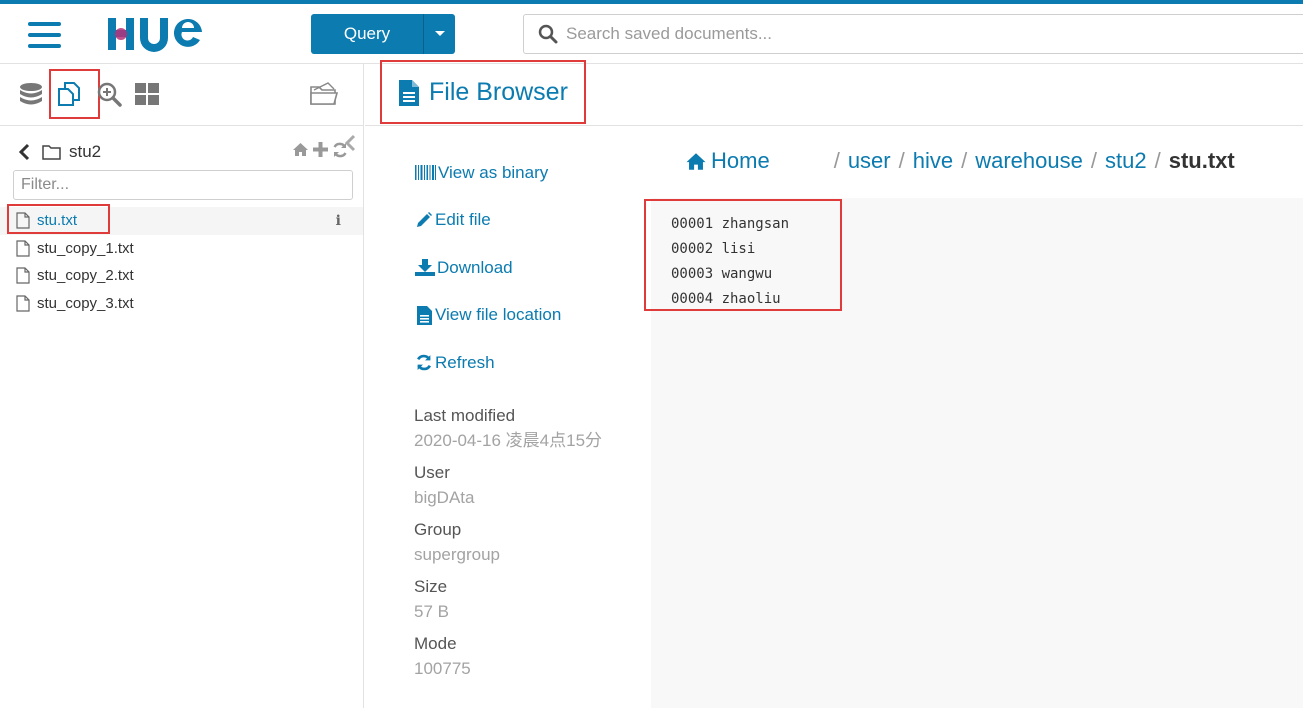 The height and width of the screenshot is (708, 1303). I want to click on content-highlight, so click(743, 255).